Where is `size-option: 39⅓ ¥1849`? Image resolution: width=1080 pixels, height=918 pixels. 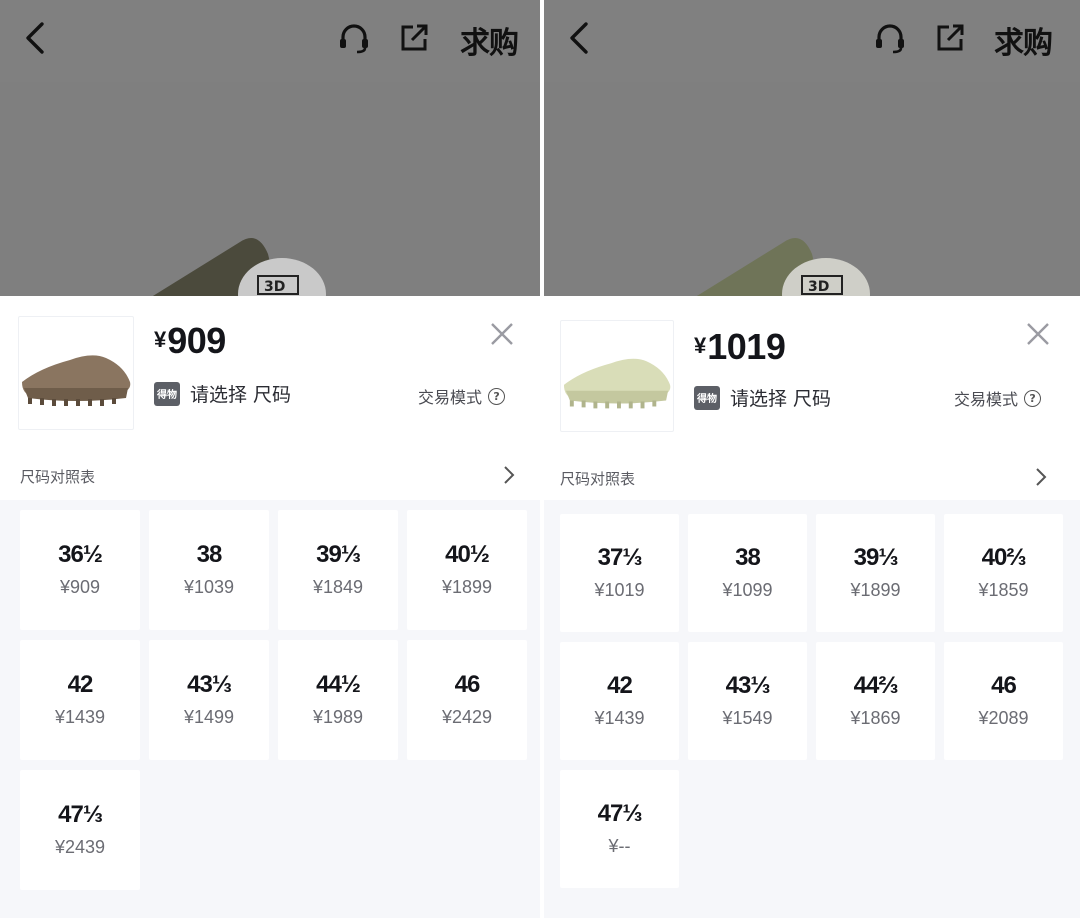
size-option: 39⅓ ¥1849 is located at coordinates (338, 570).